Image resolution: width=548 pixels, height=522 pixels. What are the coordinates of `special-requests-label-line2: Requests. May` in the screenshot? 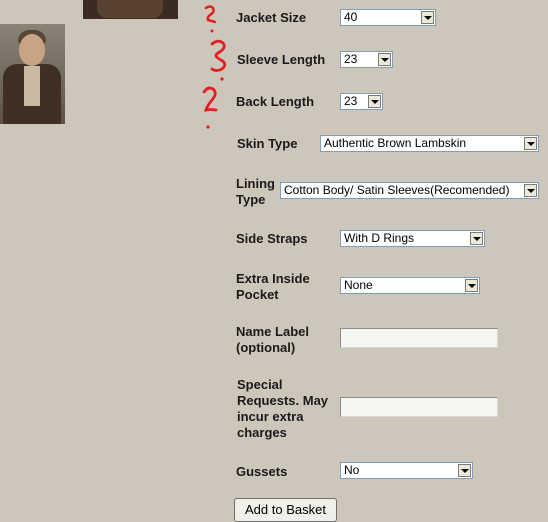 It's located at (283, 400).